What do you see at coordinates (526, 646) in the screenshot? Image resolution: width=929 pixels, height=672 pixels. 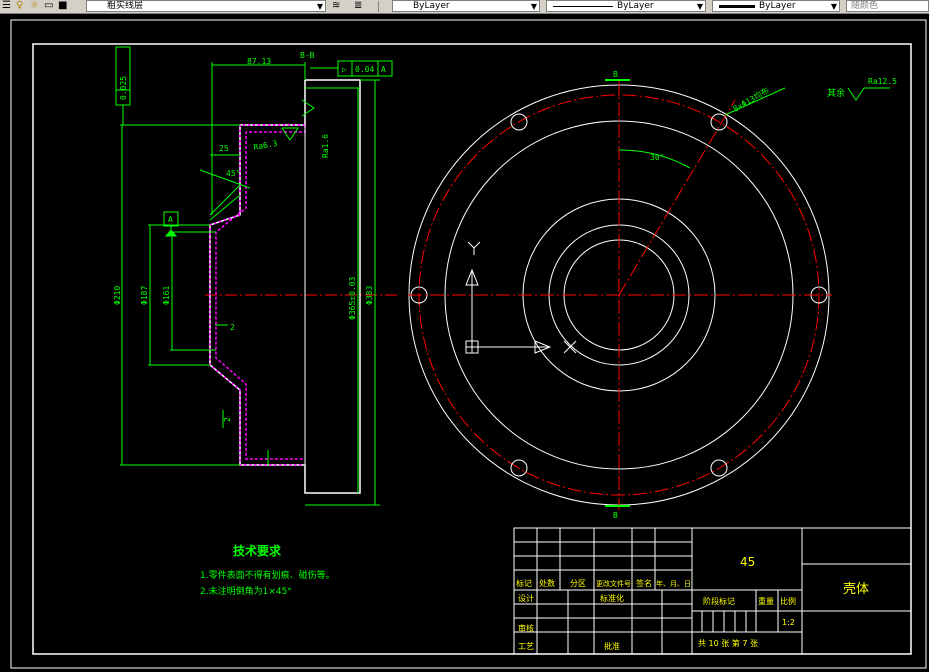 I see `tb-process: 工艺` at bounding box center [526, 646].